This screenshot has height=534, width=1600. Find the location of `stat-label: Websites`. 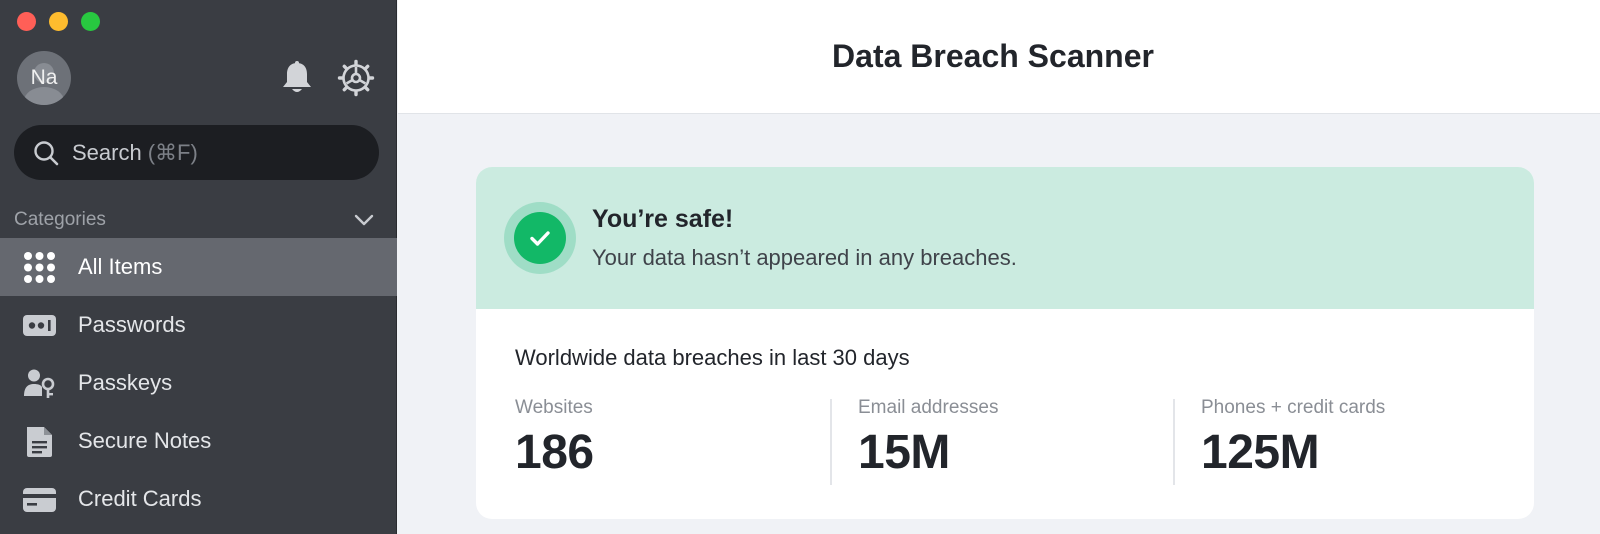

stat-label: Websites is located at coordinates (554, 407).